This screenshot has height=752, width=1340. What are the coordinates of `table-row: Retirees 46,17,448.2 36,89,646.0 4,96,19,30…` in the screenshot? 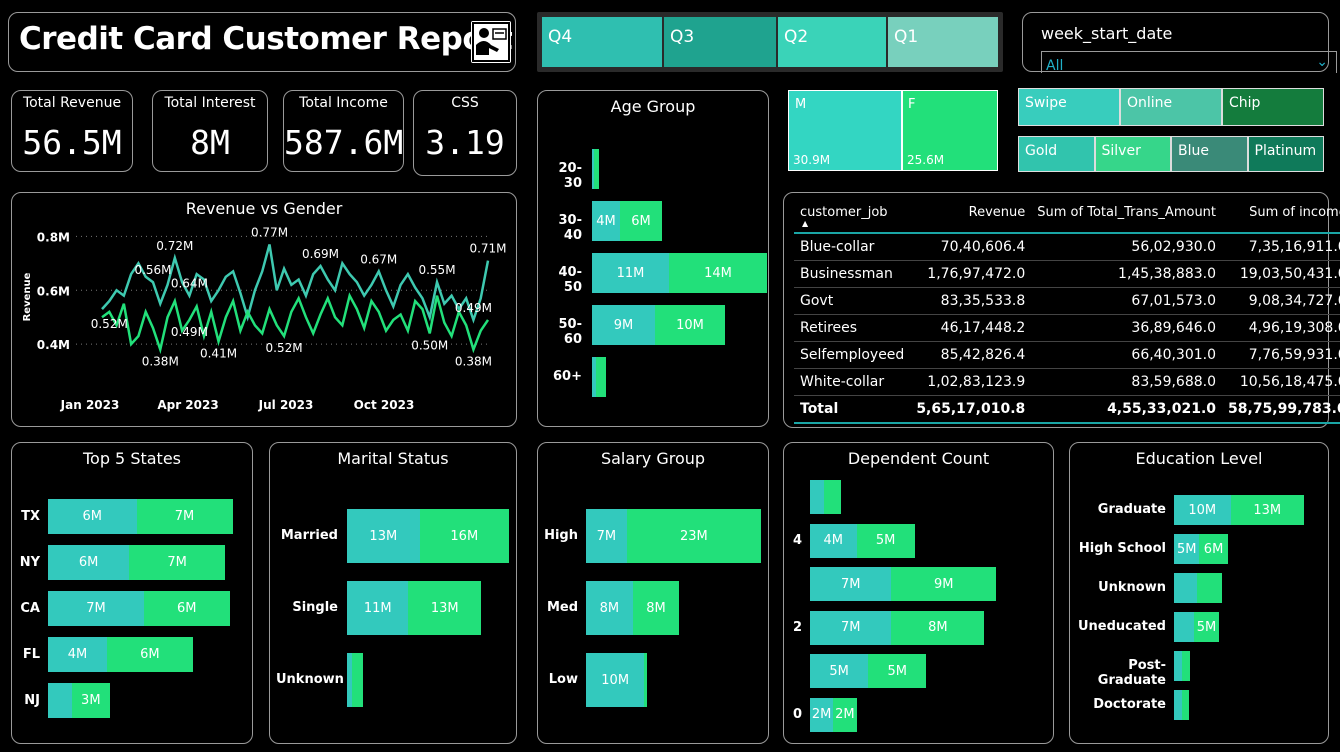 It's located at (1067, 328).